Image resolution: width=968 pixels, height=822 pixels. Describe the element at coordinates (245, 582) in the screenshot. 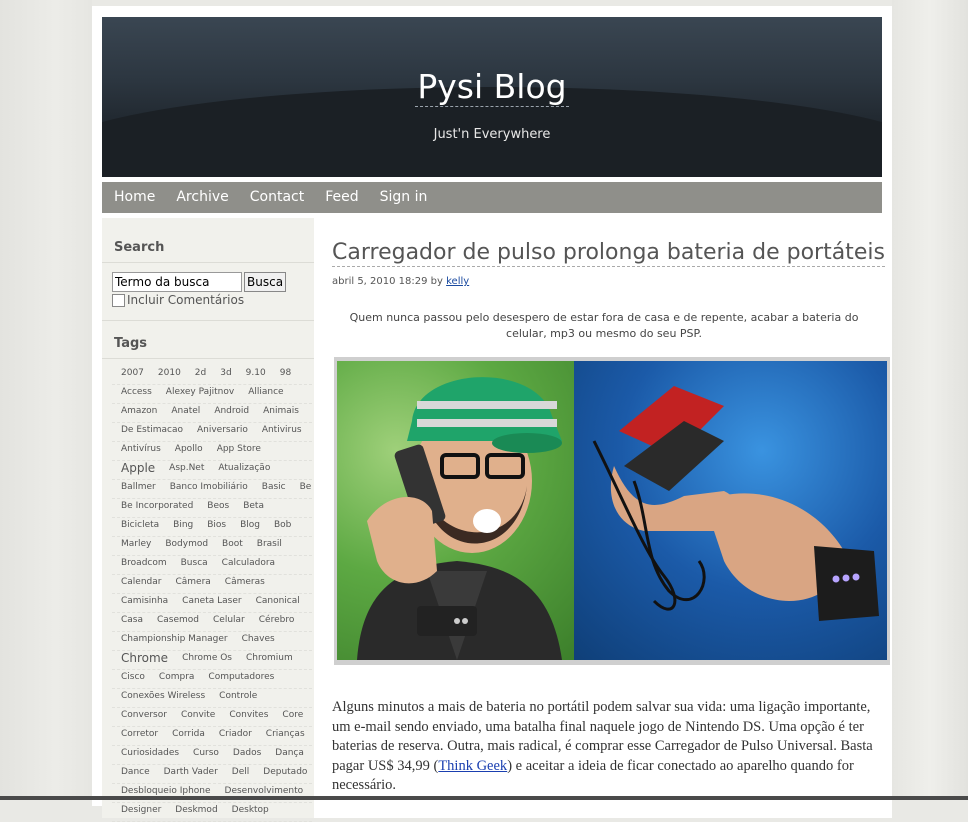

I see `tag-link: Câmeras` at that location.